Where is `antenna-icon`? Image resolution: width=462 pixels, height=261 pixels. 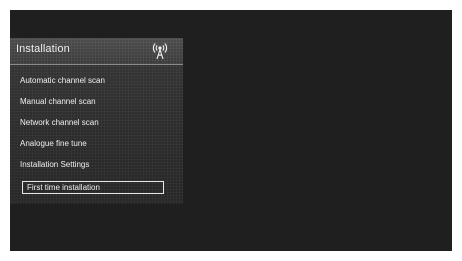 antenna-icon is located at coordinates (160, 51).